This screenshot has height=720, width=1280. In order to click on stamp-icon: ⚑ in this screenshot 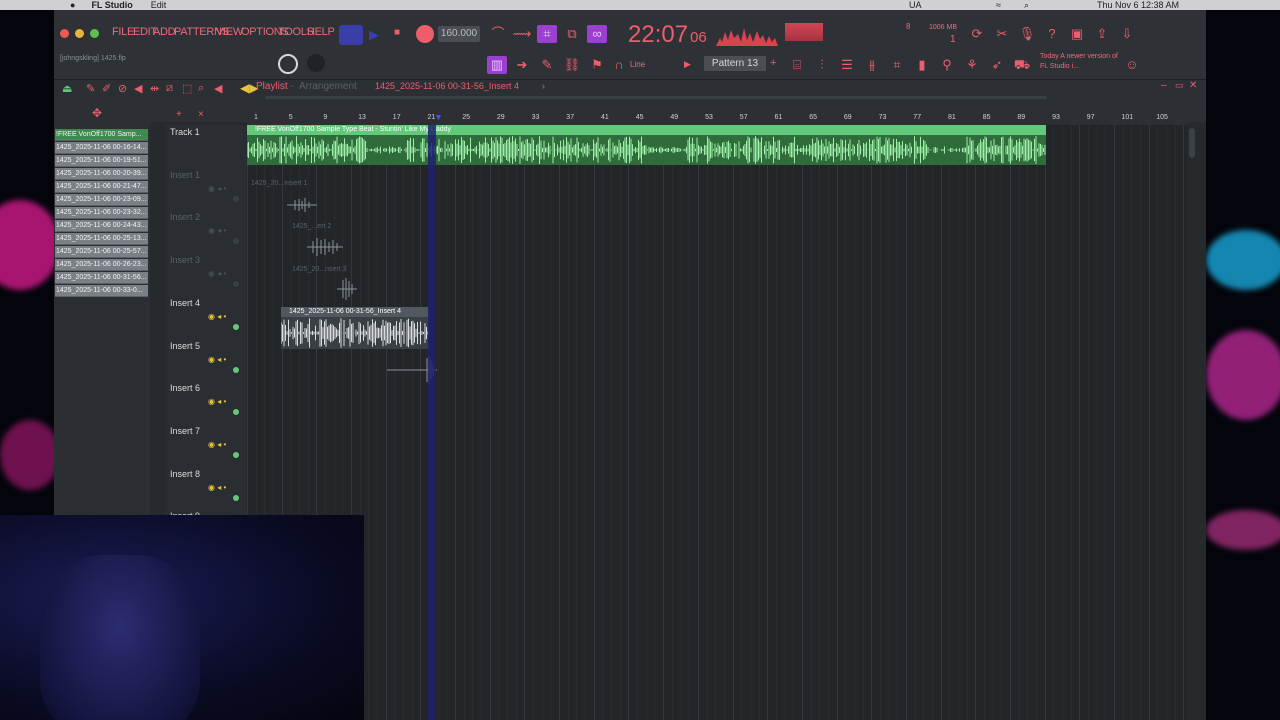, I will do `click(597, 65)`.